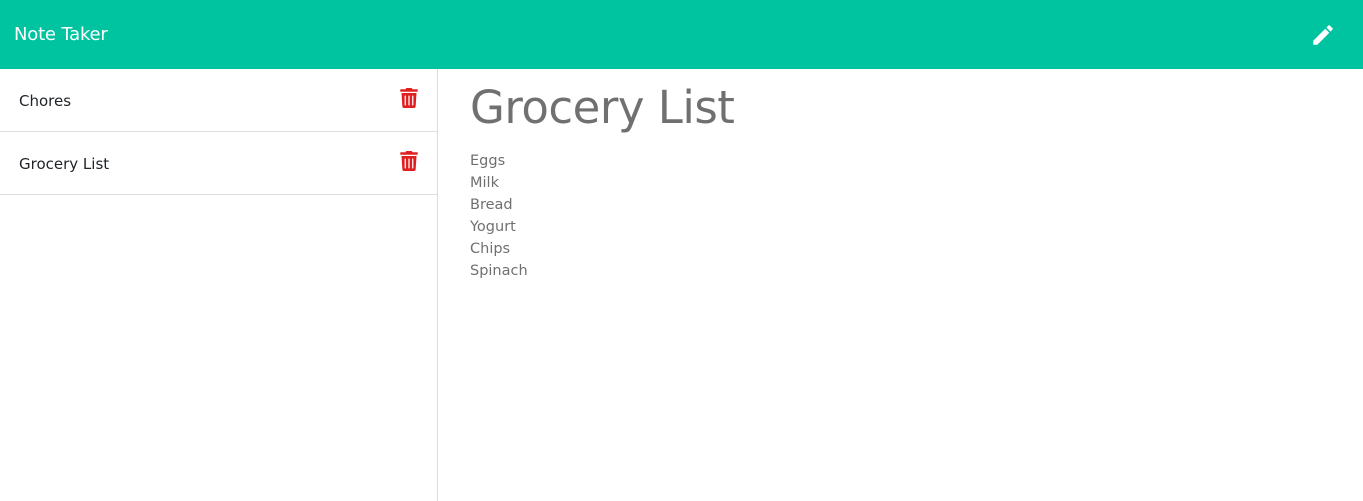  What do you see at coordinates (64, 163) in the screenshot?
I see `note-title: Grocery List` at bounding box center [64, 163].